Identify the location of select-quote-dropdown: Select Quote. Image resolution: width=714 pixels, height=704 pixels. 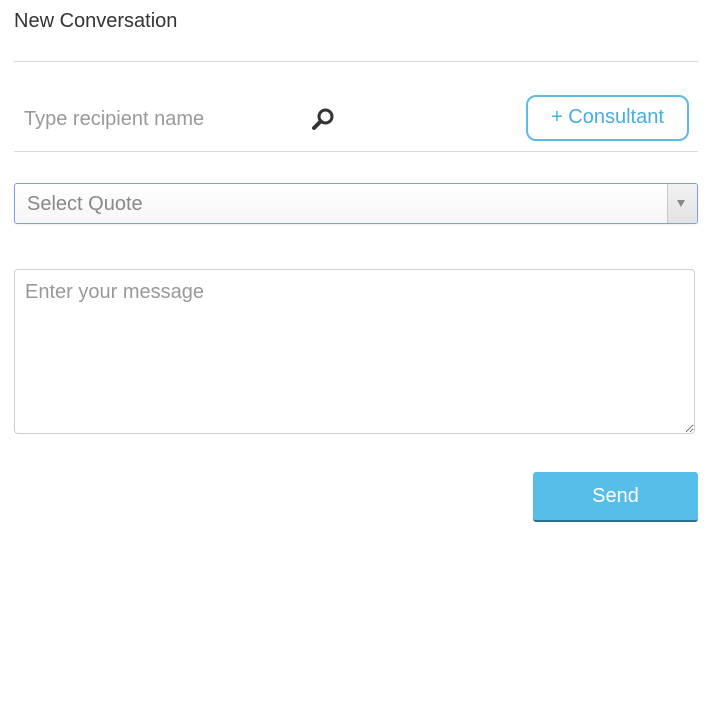
(356, 203).